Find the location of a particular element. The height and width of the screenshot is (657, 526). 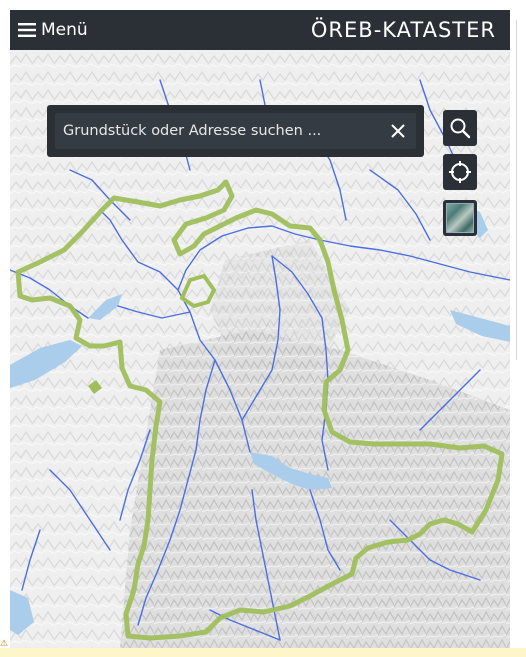

crosshair-icon is located at coordinates (460, 172).